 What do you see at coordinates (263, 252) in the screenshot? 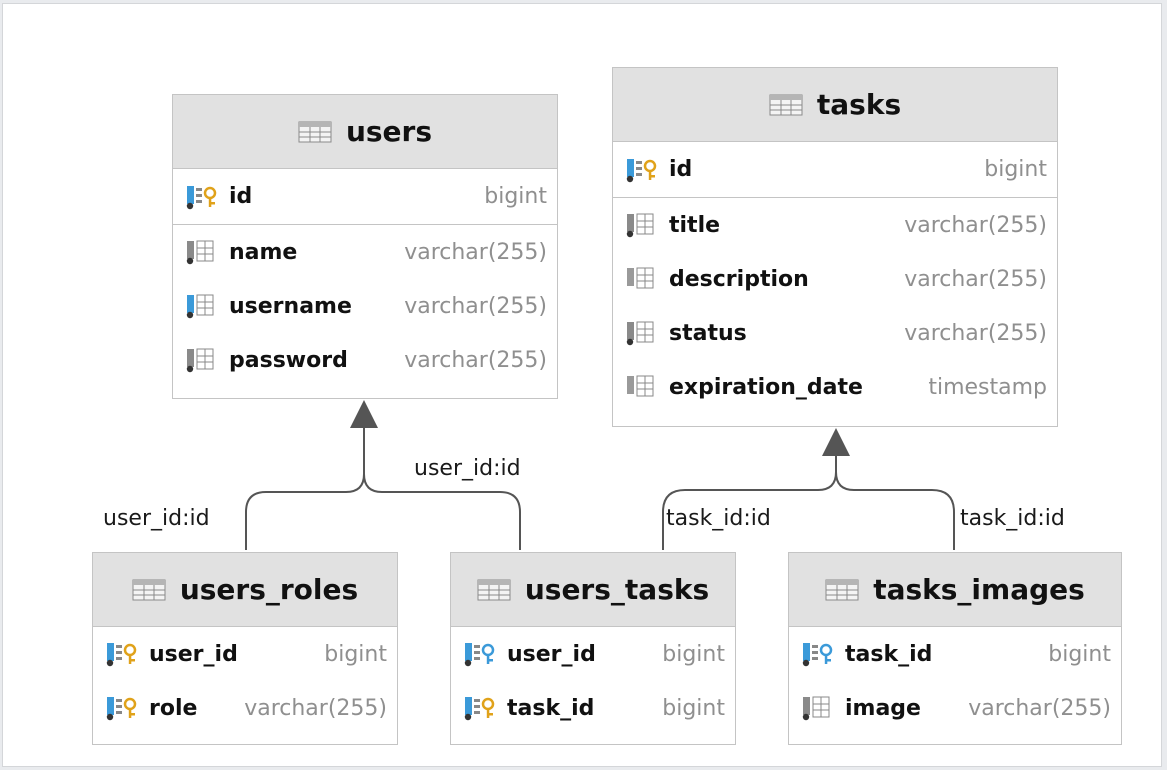
I see `column-name: name` at bounding box center [263, 252].